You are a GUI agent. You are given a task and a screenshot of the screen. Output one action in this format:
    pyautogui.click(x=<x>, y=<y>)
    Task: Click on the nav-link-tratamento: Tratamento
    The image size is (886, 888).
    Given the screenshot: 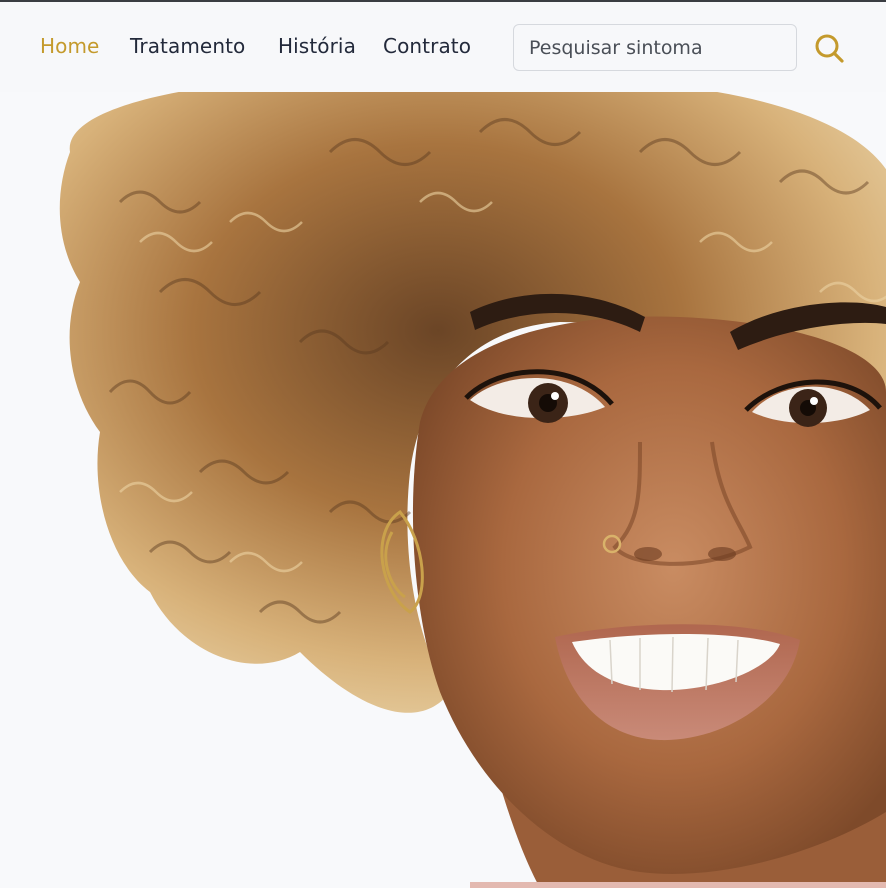 What is the action you would take?
    pyautogui.click(x=187, y=46)
    